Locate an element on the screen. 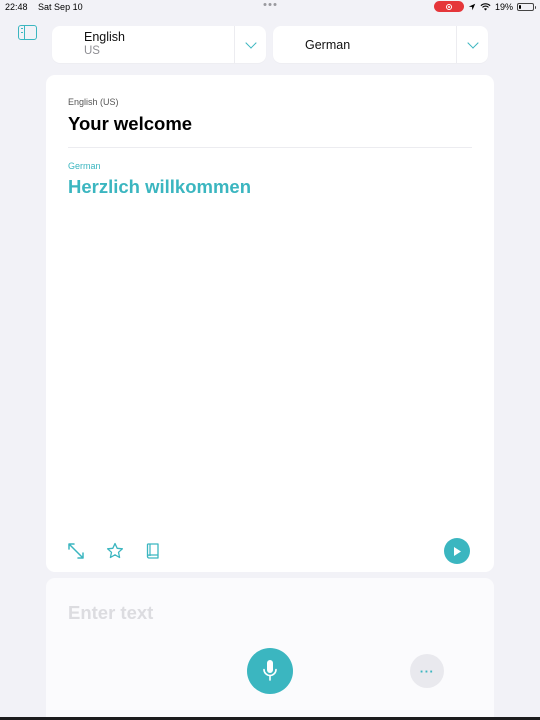 This screenshot has height=720, width=540. microphone-button is located at coordinates (270, 671).